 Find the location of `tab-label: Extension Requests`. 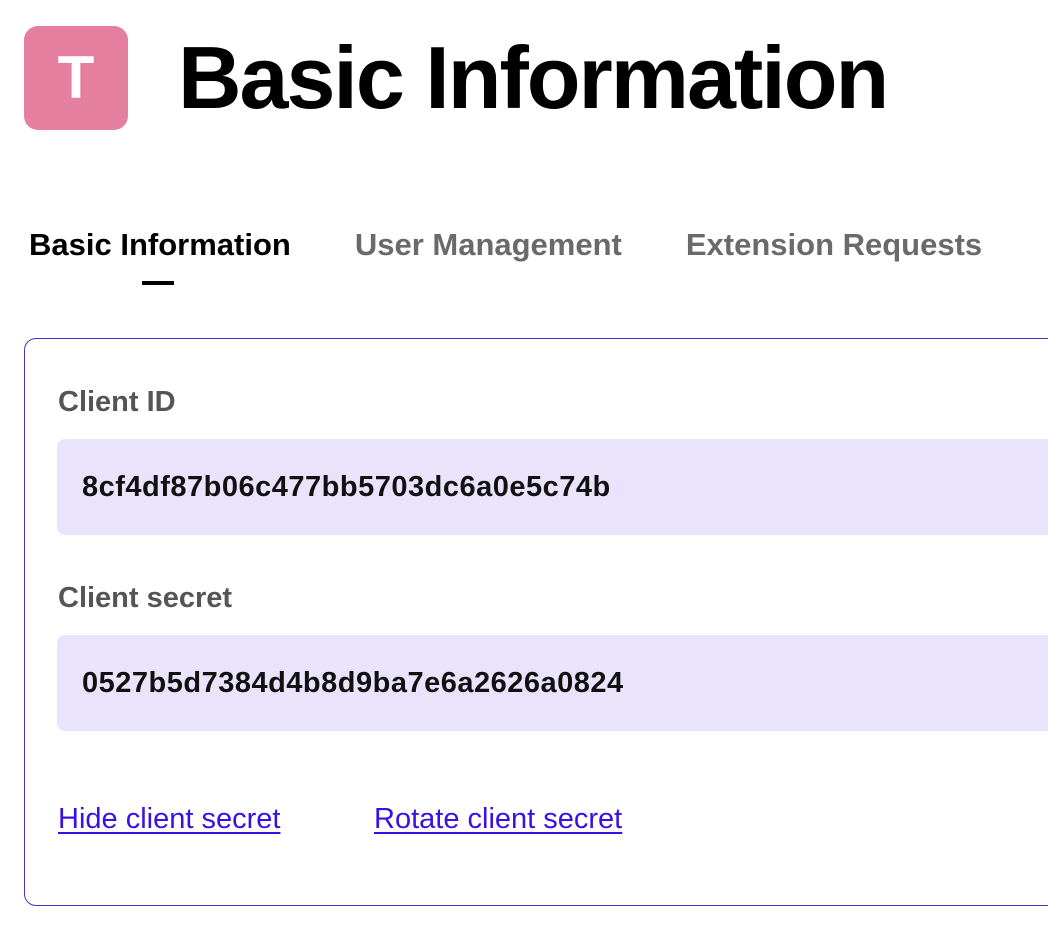

tab-label: Extension Requests is located at coordinates (834, 244).